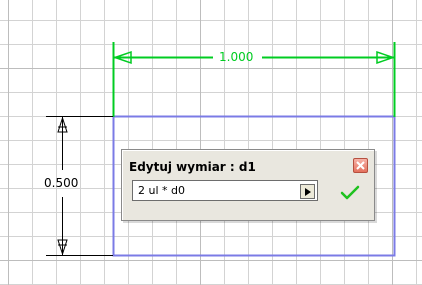 This screenshot has width=422, height=285. I want to click on triangle-right-icon, so click(308, 192).